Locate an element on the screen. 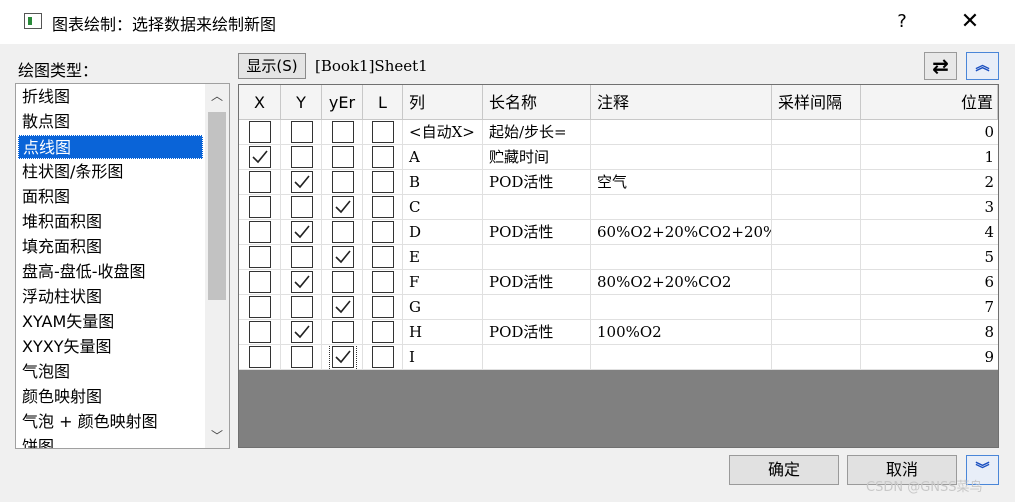  plot-type-item: 面积图 is located at coordinates (110, 197).